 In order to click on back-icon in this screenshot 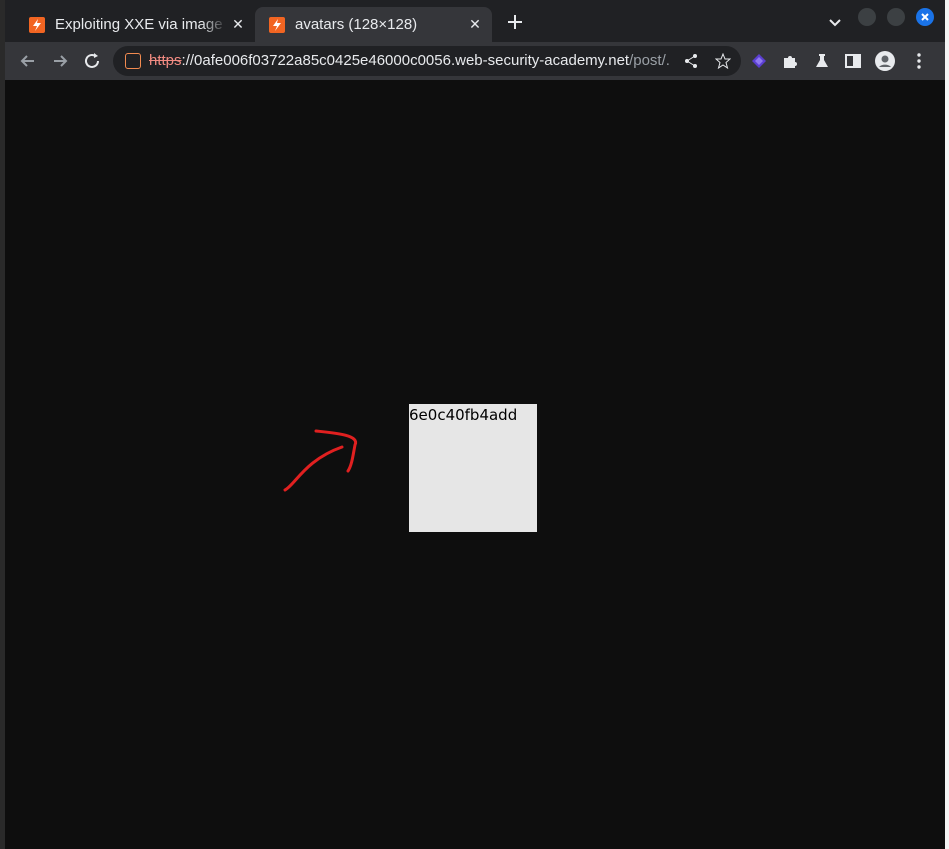, I will do `click(28, 61)`.